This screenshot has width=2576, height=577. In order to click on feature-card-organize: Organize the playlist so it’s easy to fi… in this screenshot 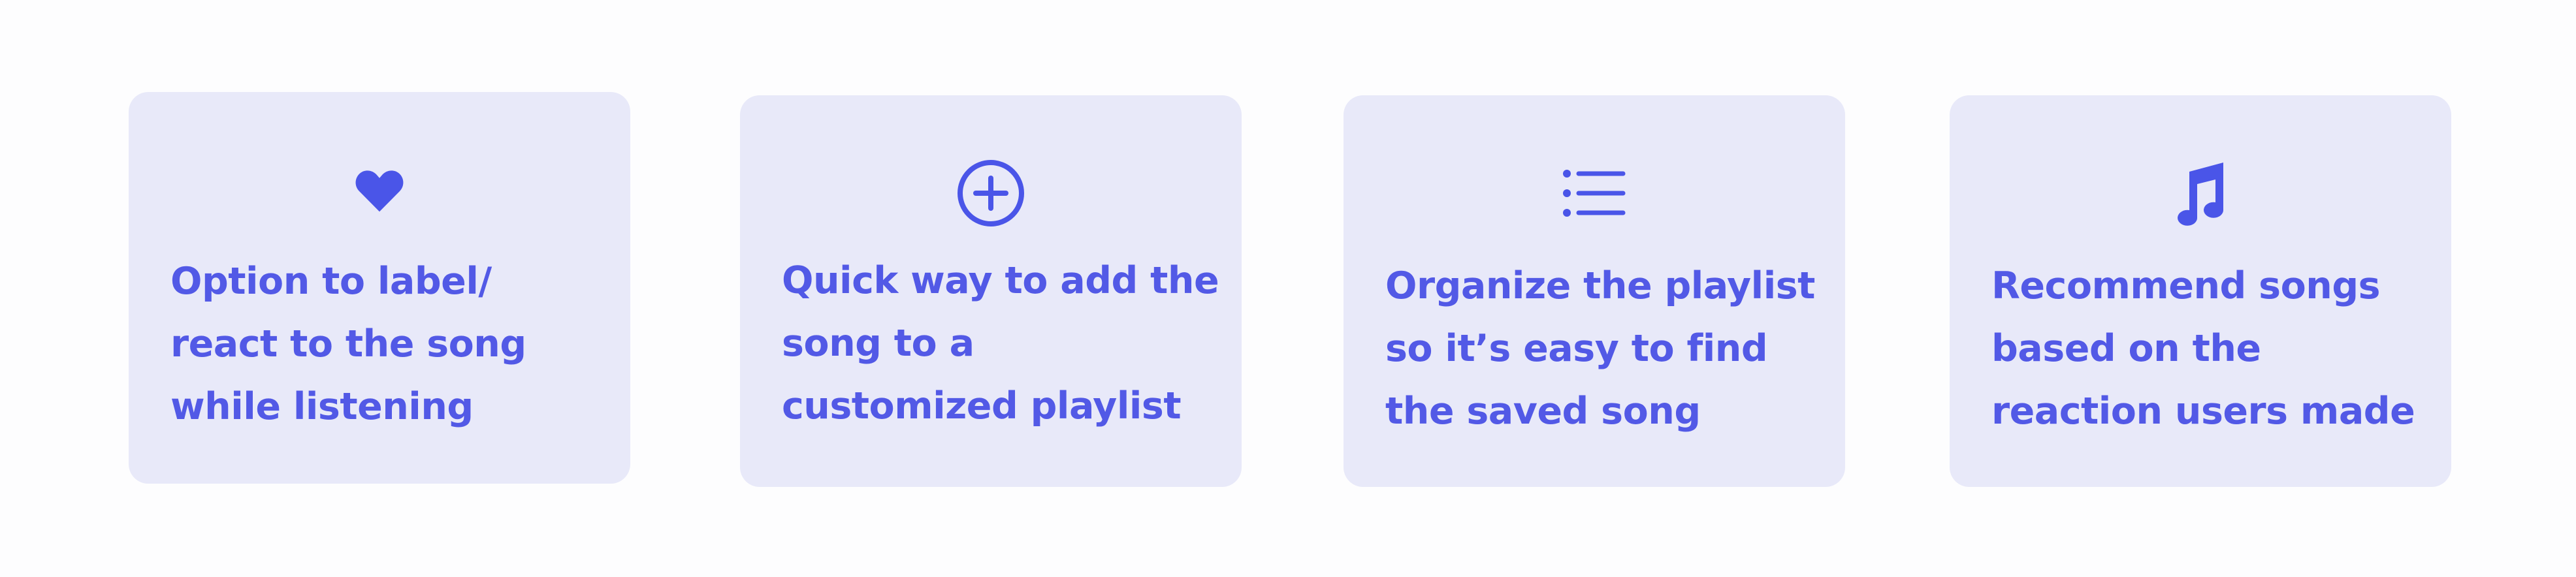, I will do `click(1595, 291)`.